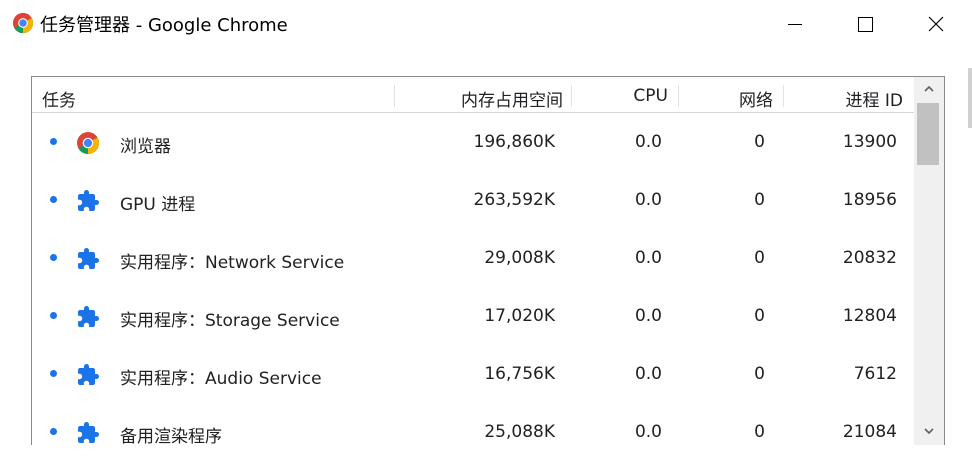 The image size is (972, 456). Describe the element at coordinates (164, 25) in the screenshot. I see `window-title: 任务管理器 - Google Chrome` at that location.